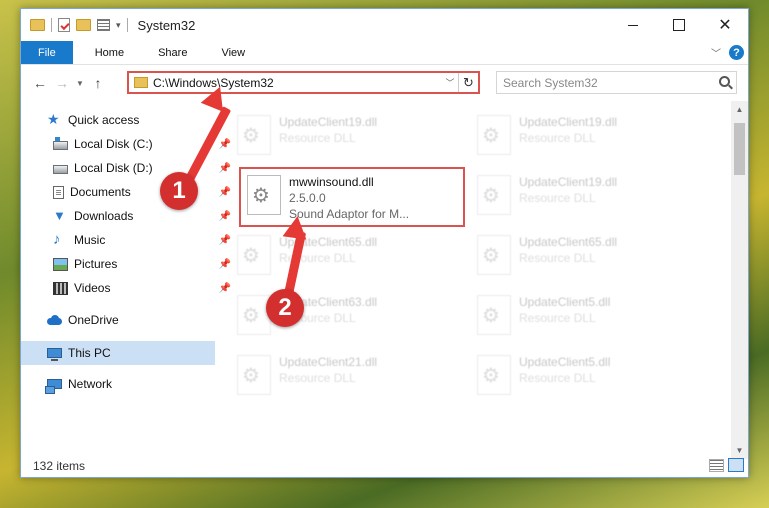 The image size is (769, 508). Describe the element at coordinates (83, 25) in the screenshot. I see `new-folder-icon` at that location.